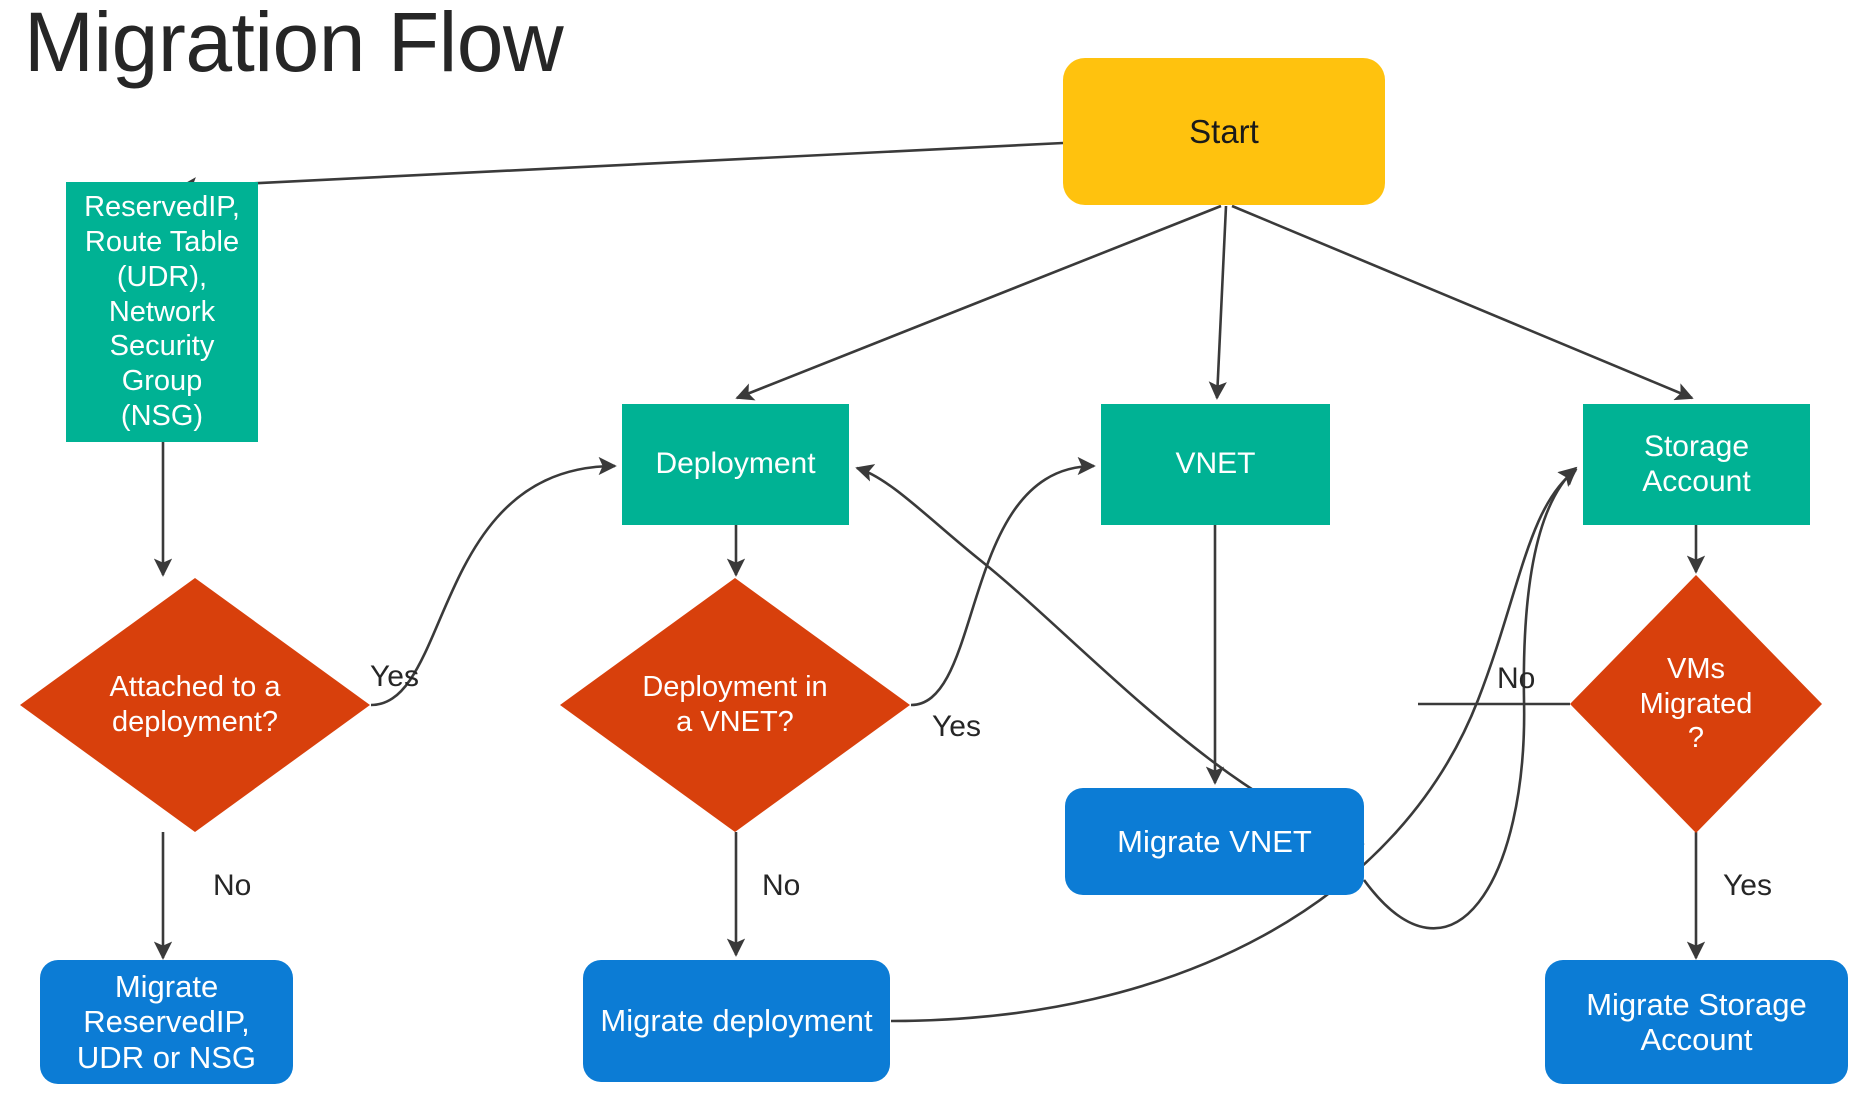 The height and width of the screenshot is (1102, 1866). I want to click on node-deployment-in-vnet-decision: Deployment in a VNET?, so click(735, 705).